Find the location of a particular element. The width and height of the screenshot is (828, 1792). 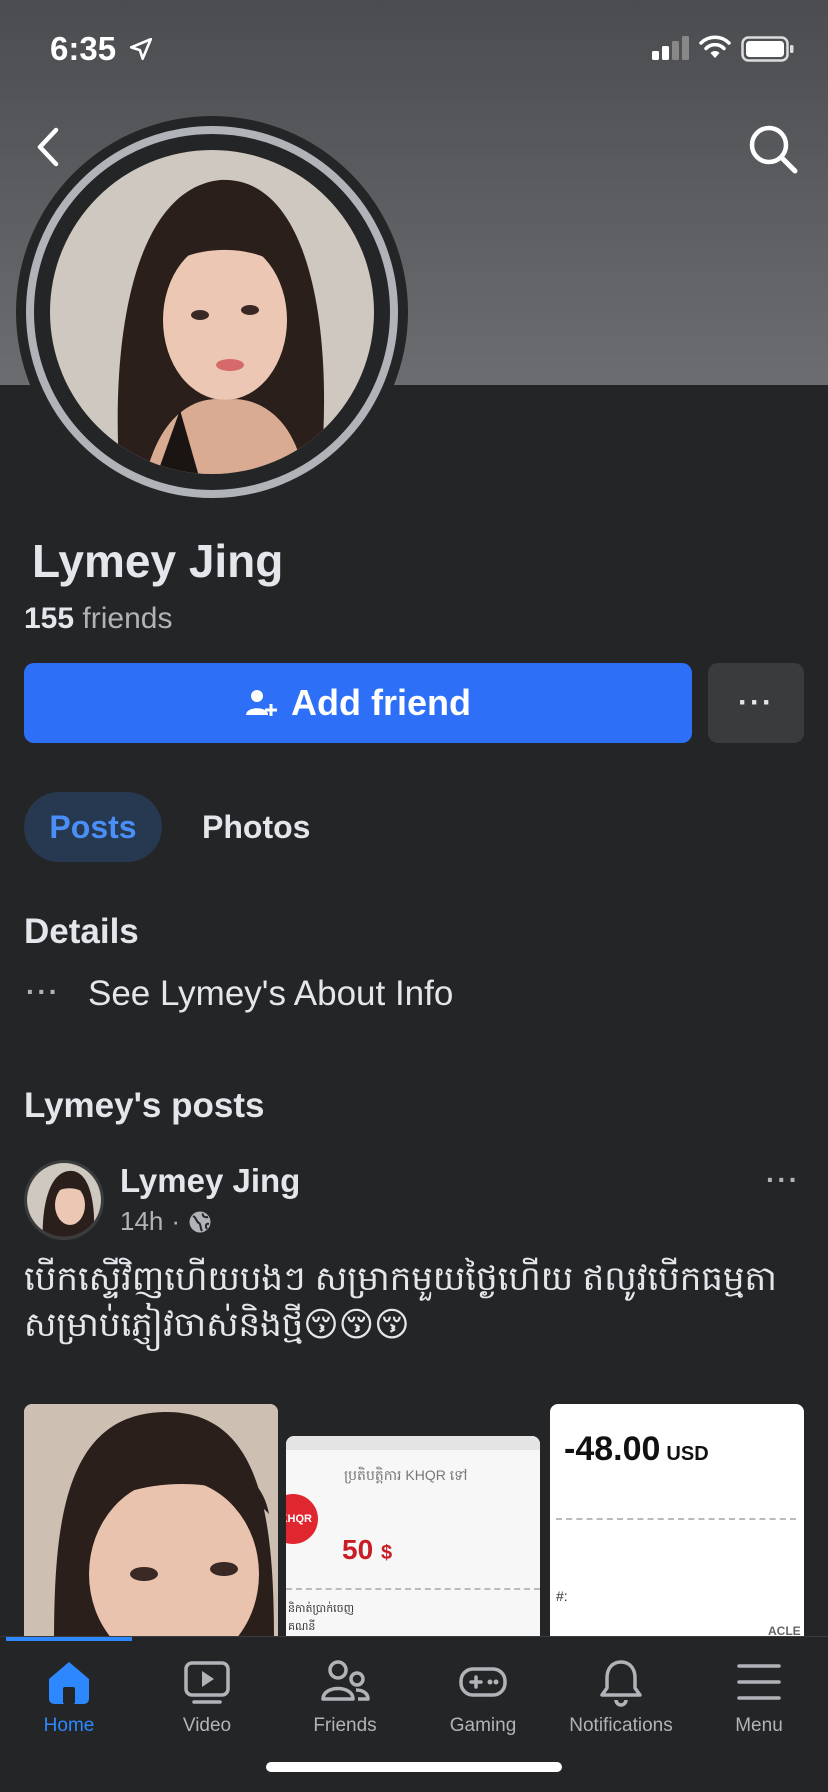

home-indicator-bar is located at coordinates (414, 1767).